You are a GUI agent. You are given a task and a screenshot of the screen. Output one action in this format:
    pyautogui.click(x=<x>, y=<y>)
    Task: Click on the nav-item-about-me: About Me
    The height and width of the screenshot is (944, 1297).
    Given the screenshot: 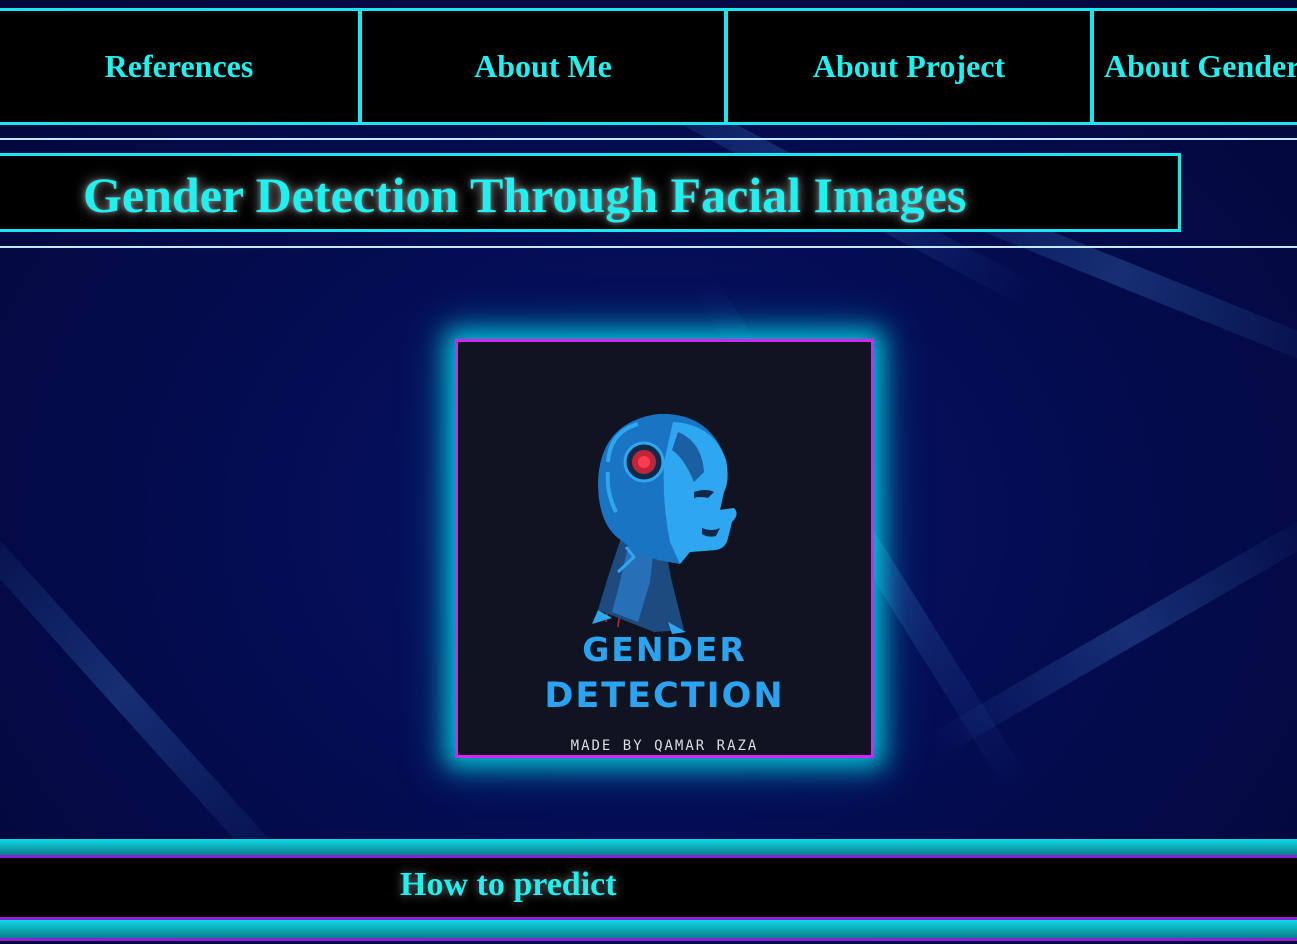 What is the action you would take?
    pyautogui.click(x=545, y=66)
    